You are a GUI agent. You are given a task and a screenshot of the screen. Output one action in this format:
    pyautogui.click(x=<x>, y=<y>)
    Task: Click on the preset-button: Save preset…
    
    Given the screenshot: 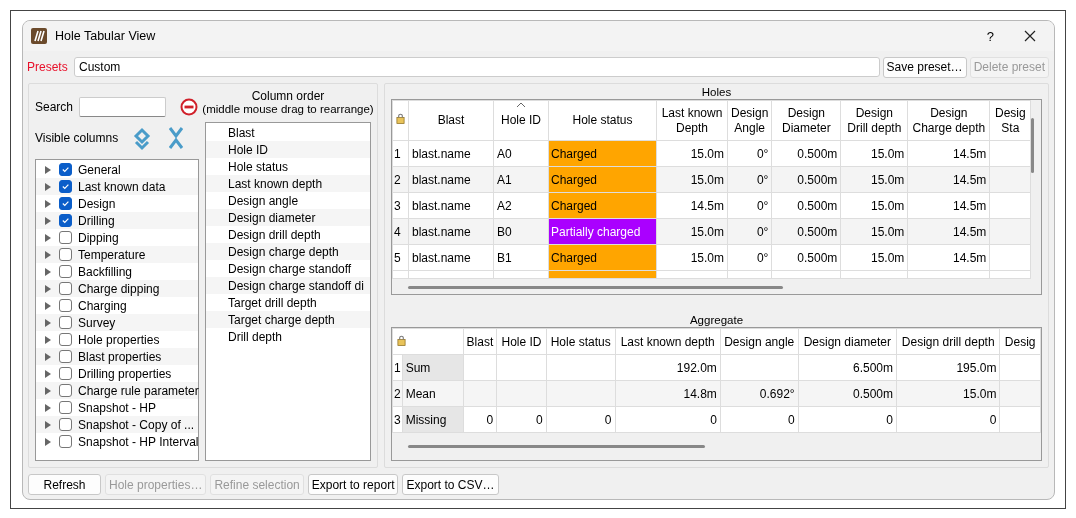 What is the action you would take?
    pyautogui.click(x=924, y=67)
    